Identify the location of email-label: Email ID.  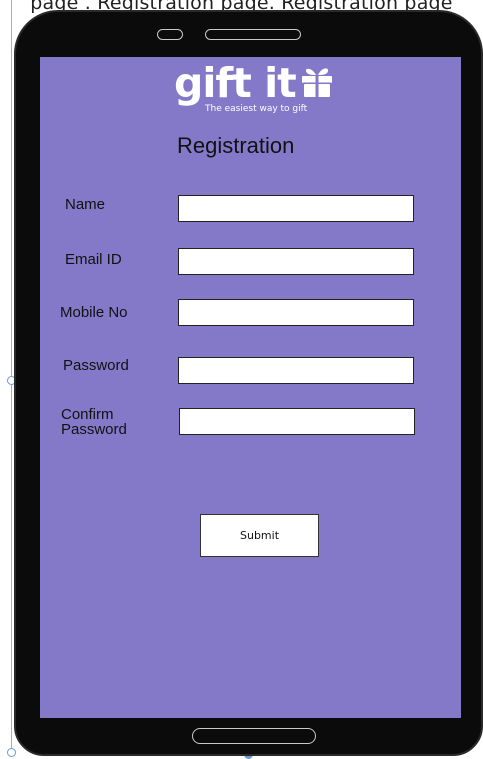
(93, 259).